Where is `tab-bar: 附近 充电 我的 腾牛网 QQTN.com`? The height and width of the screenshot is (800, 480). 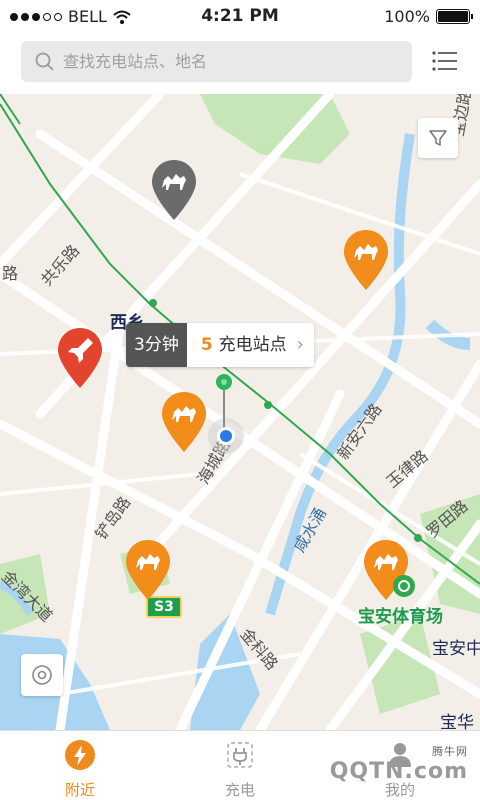 tab-bar: 附近 充电 我的 腾牛网 QQTN.com is located at coordinates (240, 765).